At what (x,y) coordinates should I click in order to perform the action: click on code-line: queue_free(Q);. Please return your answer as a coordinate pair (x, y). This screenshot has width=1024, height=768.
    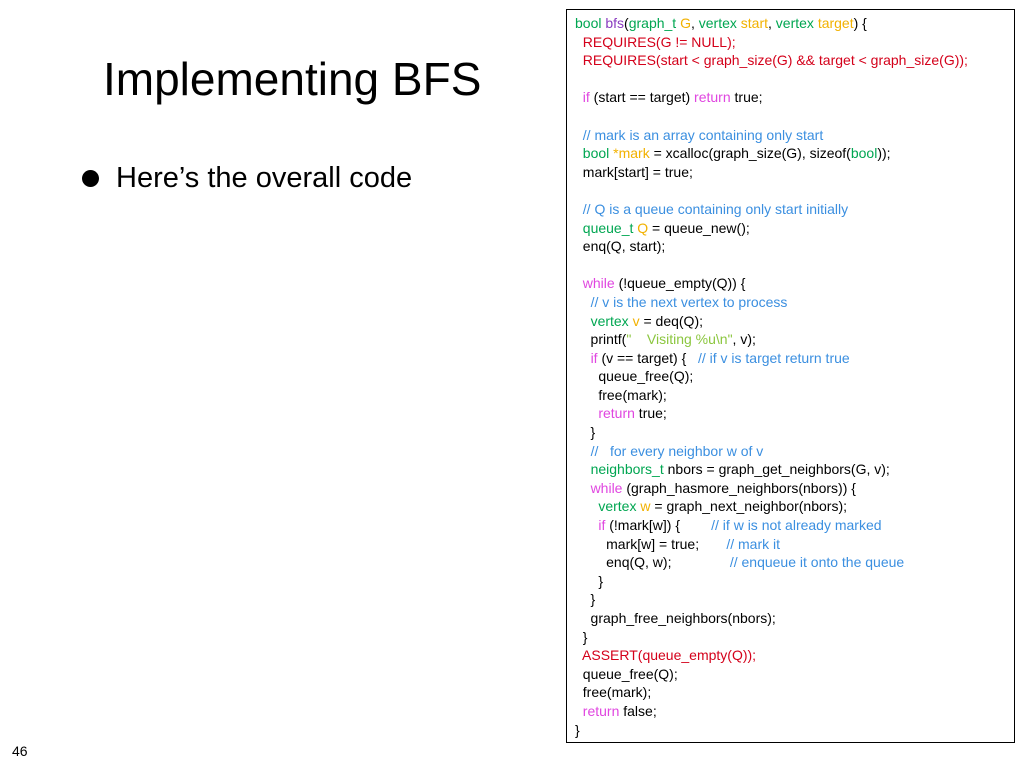
    Looking at the image, I should click on (794, 376).